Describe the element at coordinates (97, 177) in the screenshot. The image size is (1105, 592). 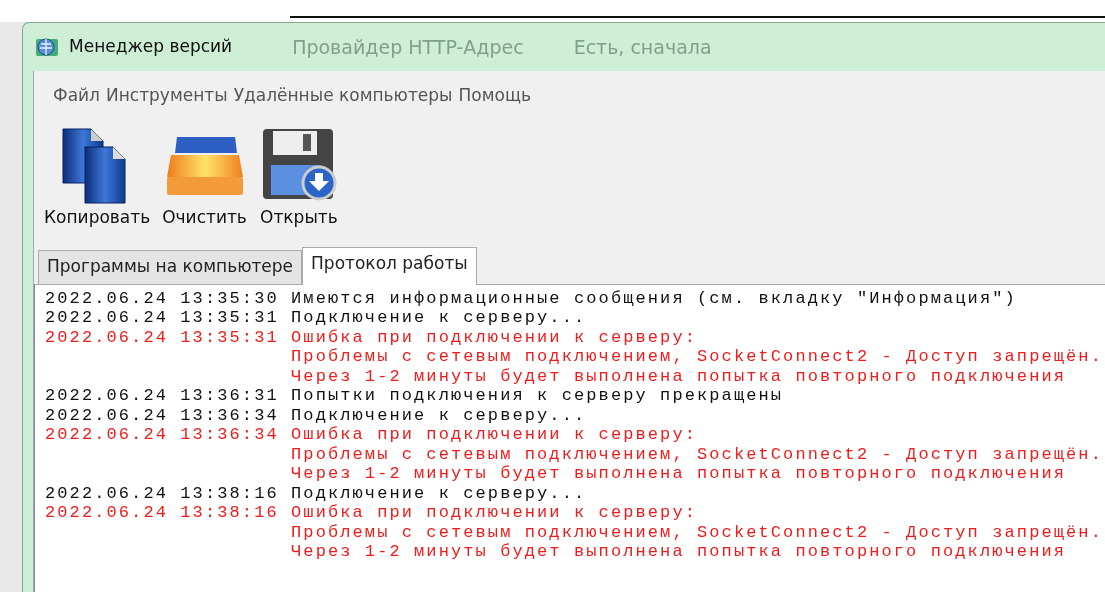
I see `toolbar-button: Копировать` at that location.